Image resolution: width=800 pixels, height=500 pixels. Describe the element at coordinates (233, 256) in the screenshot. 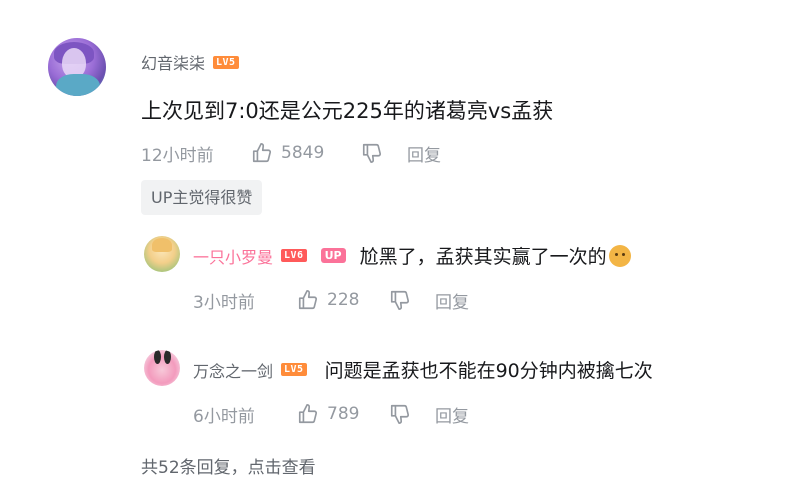

I see `reply1-username: 一只小罗曼` at that location.